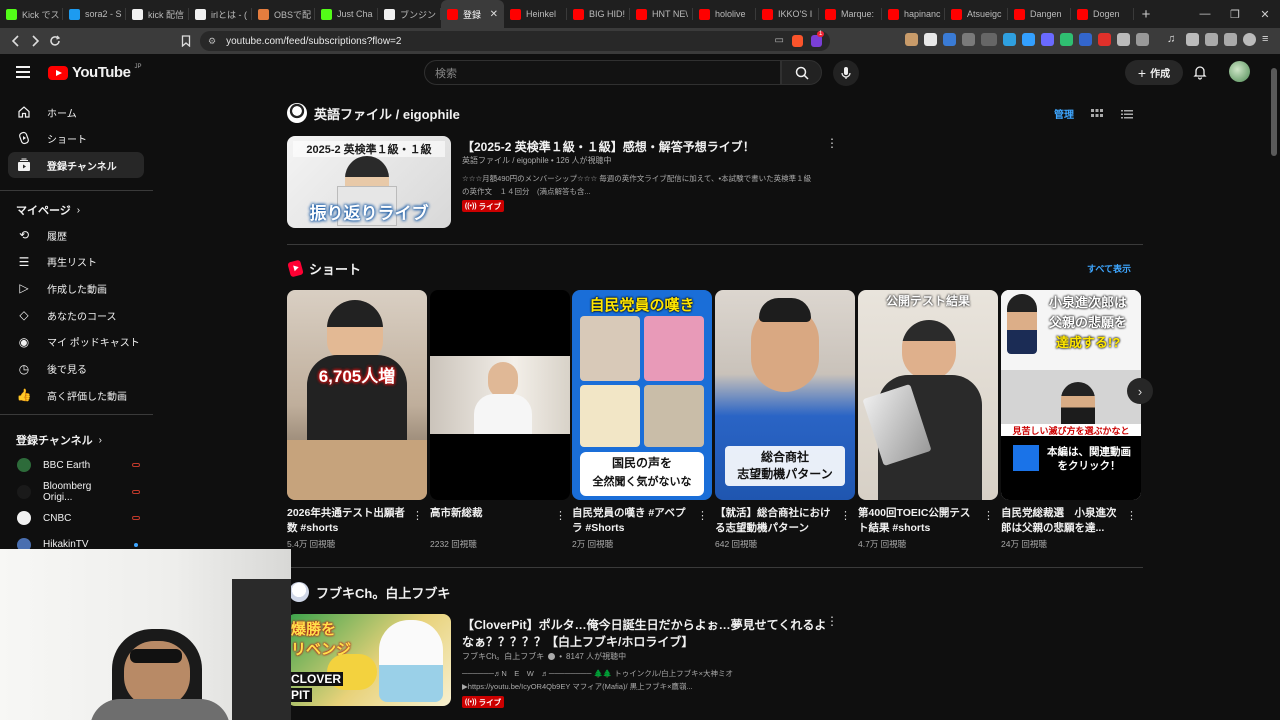  What do you see at coordinates (346, 521) in the screenshot?
I see `short-title: 2026年共通テスト出願者数 #shorts` at bounding box center [346, 521].